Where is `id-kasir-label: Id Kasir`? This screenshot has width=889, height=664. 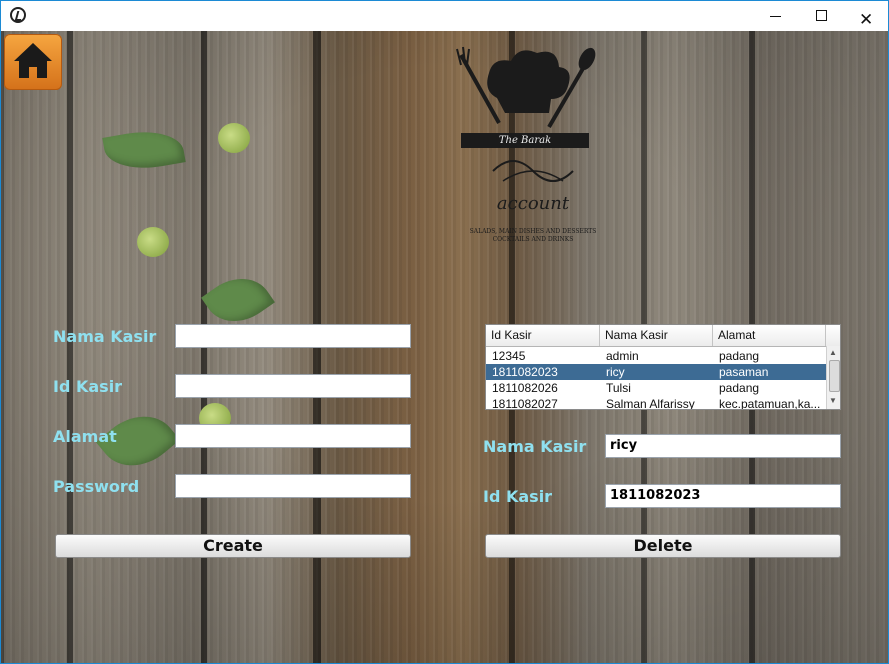
id-kasir-label: Id Kasir is located at coordinates (88, 386).